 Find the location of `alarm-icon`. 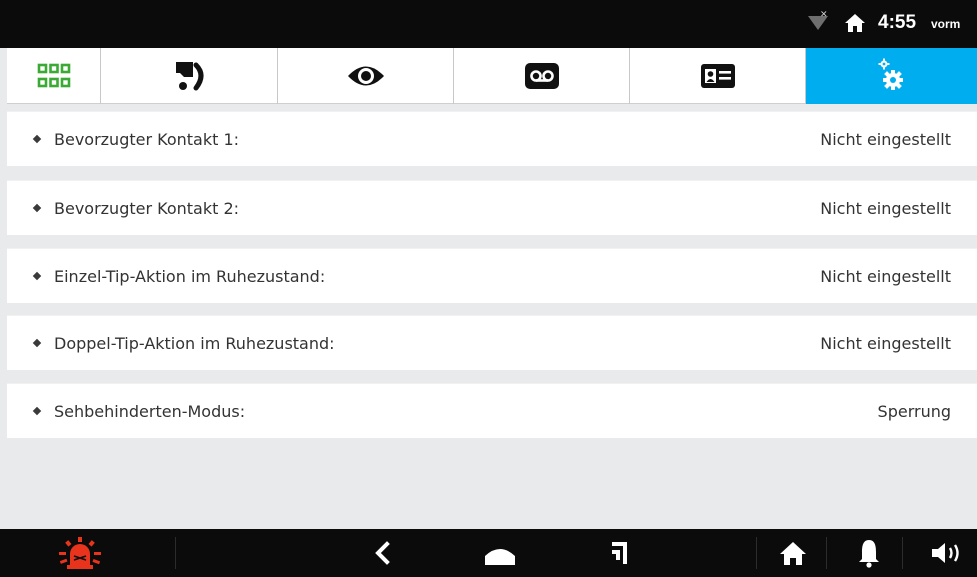

alarm-icon is located at coordinates (80, 553).